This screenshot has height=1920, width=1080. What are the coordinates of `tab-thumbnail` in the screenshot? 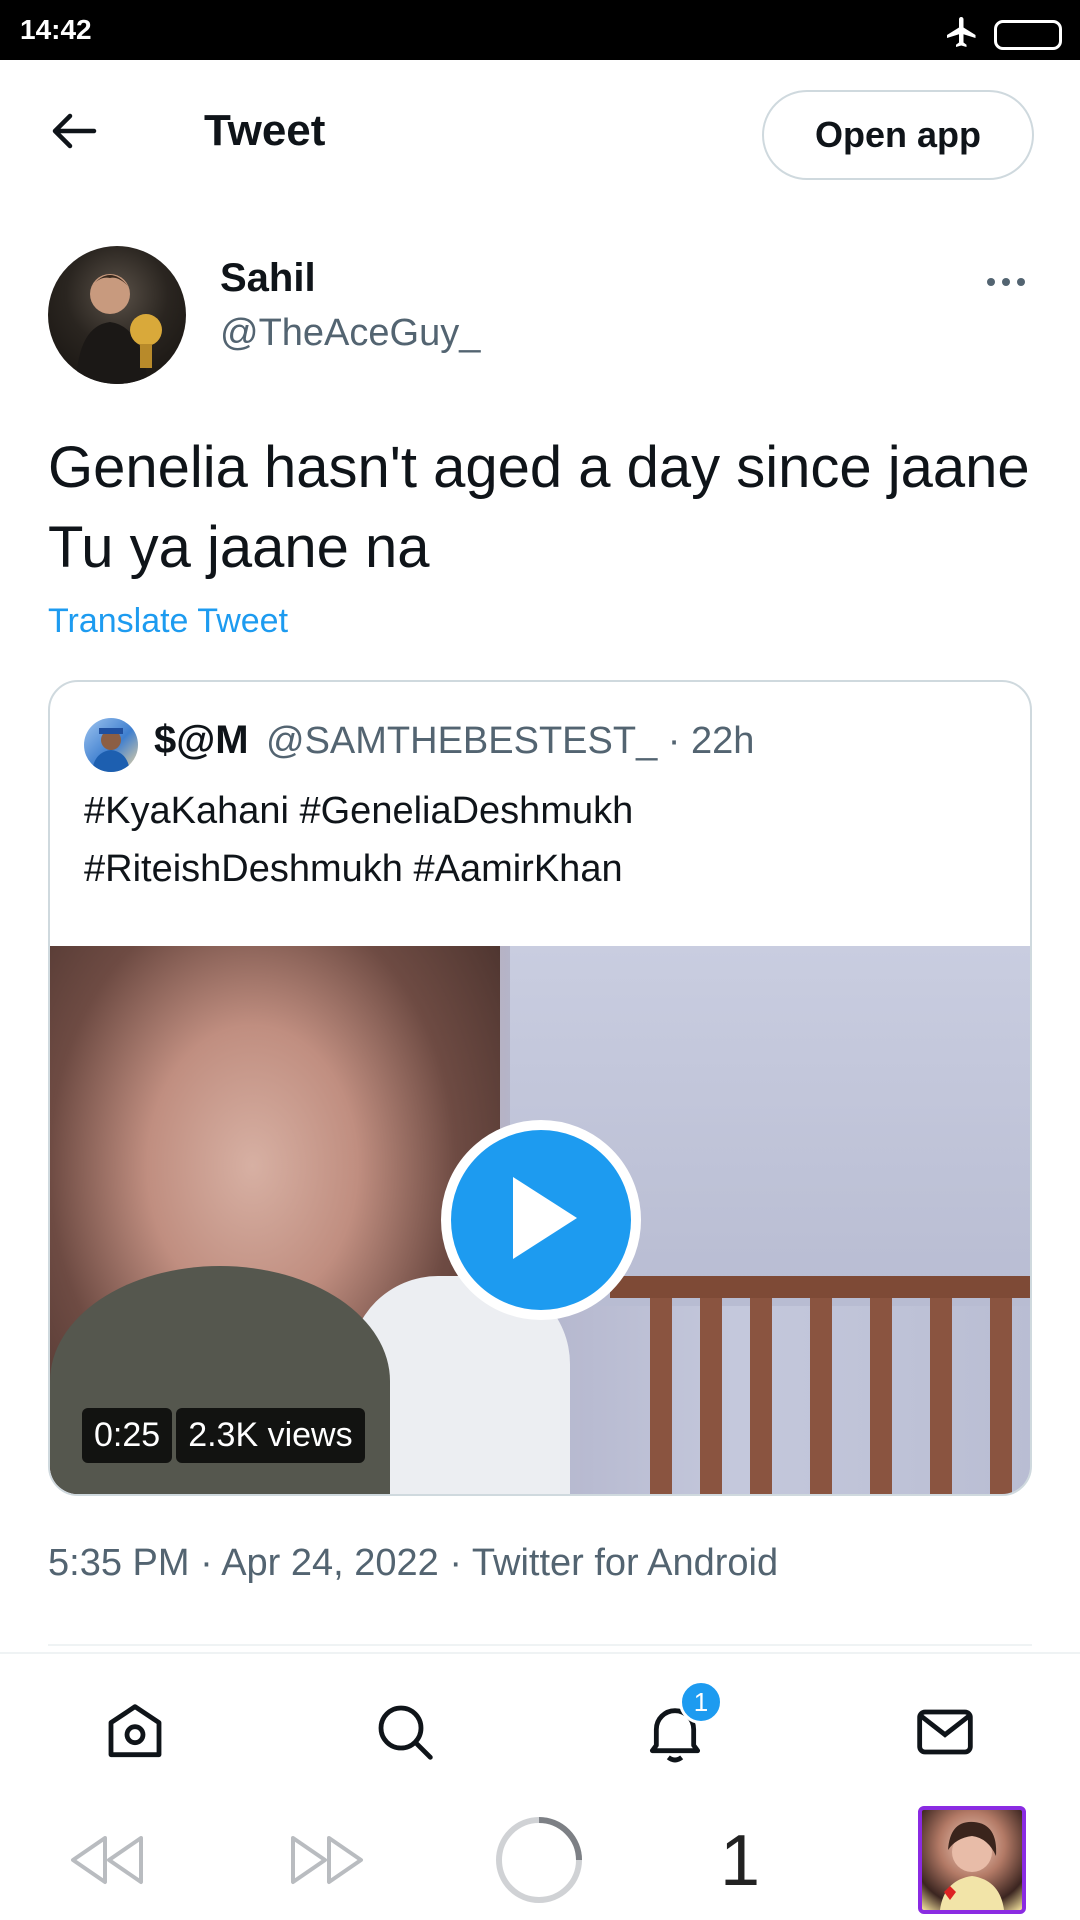 It's located at (972, 1860).